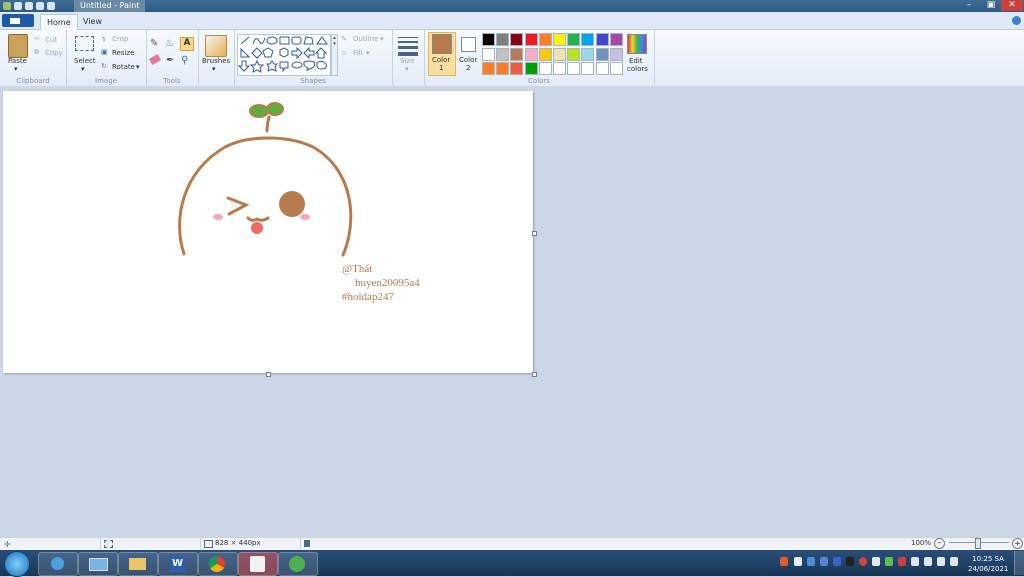 The width and height of the screenshot is (1024, 577). Describe the element at coordinates (85, 61) in the screenshot. I see `select-button: Select` at that location.